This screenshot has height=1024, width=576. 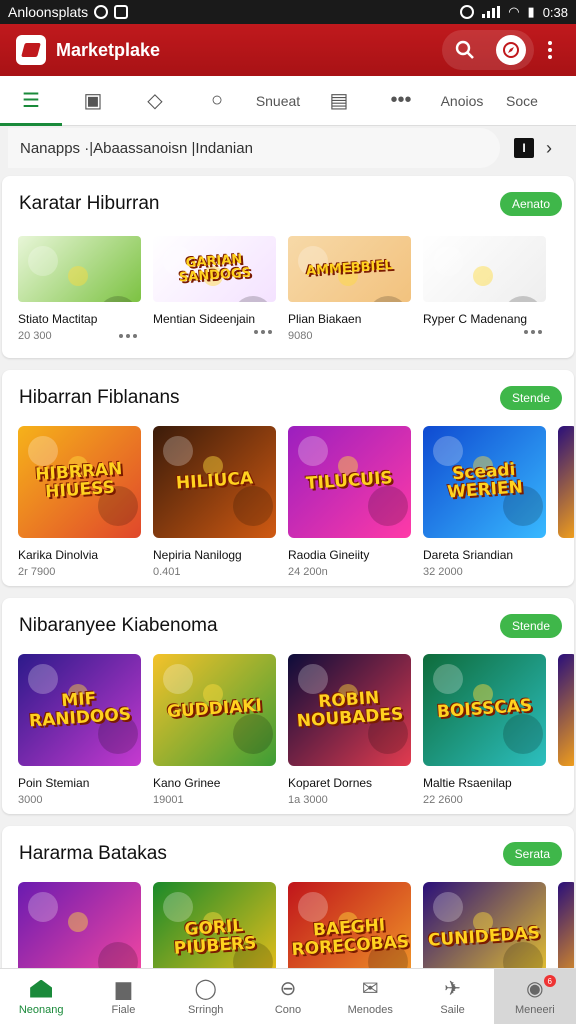 I want to click on search-button, so click(x=465, y=50).